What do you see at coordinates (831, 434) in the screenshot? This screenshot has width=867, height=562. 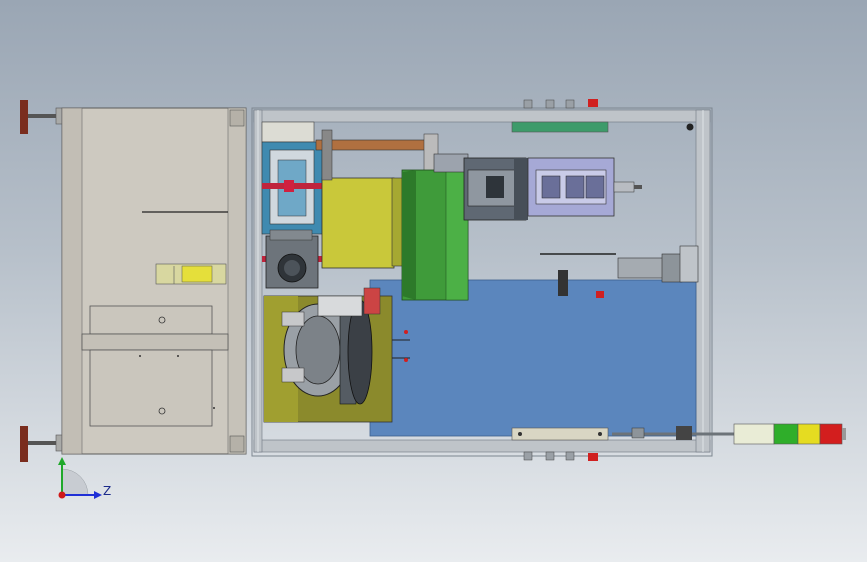 I see `tower-light-red` at bounding box center [831, 434].